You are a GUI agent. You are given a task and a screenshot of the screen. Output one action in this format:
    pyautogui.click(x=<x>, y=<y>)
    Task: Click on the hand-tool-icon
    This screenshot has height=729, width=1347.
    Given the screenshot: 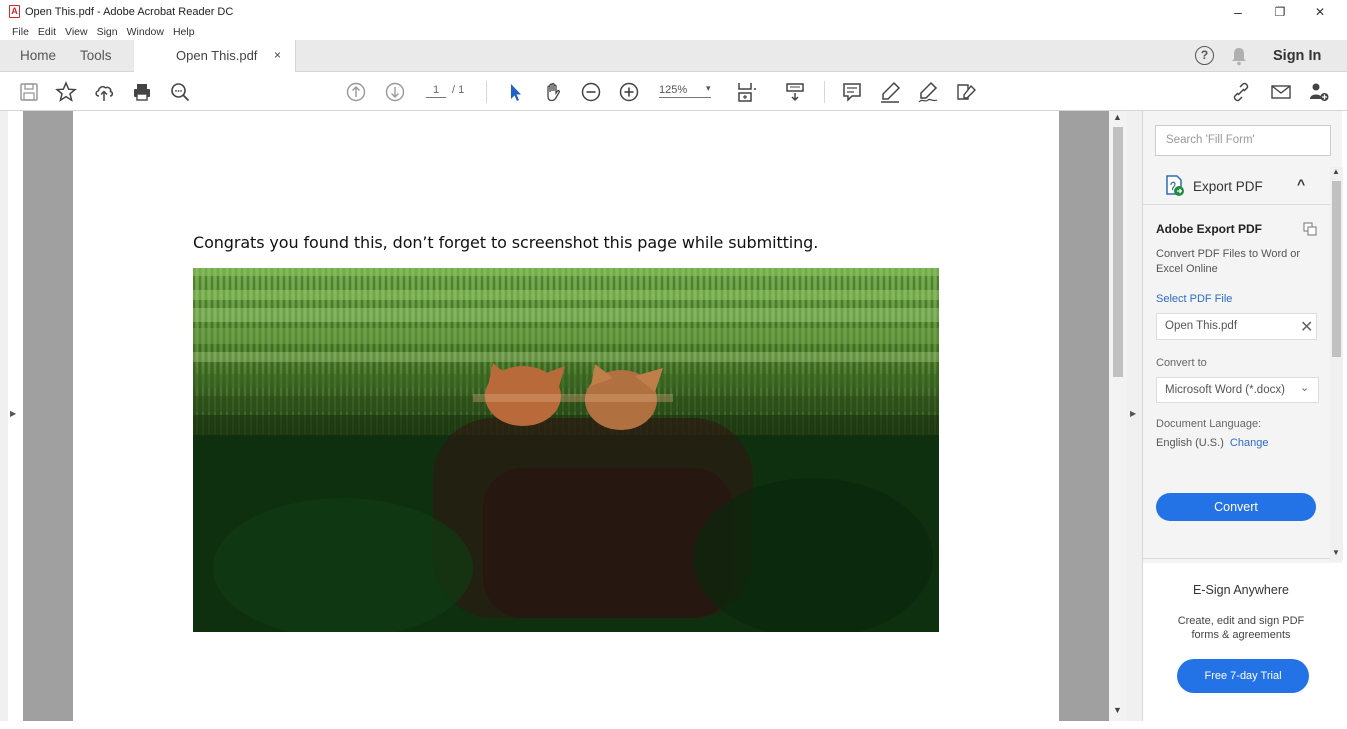 What is the action you would take?
    pyautogui.click(x=553, y=92)
    